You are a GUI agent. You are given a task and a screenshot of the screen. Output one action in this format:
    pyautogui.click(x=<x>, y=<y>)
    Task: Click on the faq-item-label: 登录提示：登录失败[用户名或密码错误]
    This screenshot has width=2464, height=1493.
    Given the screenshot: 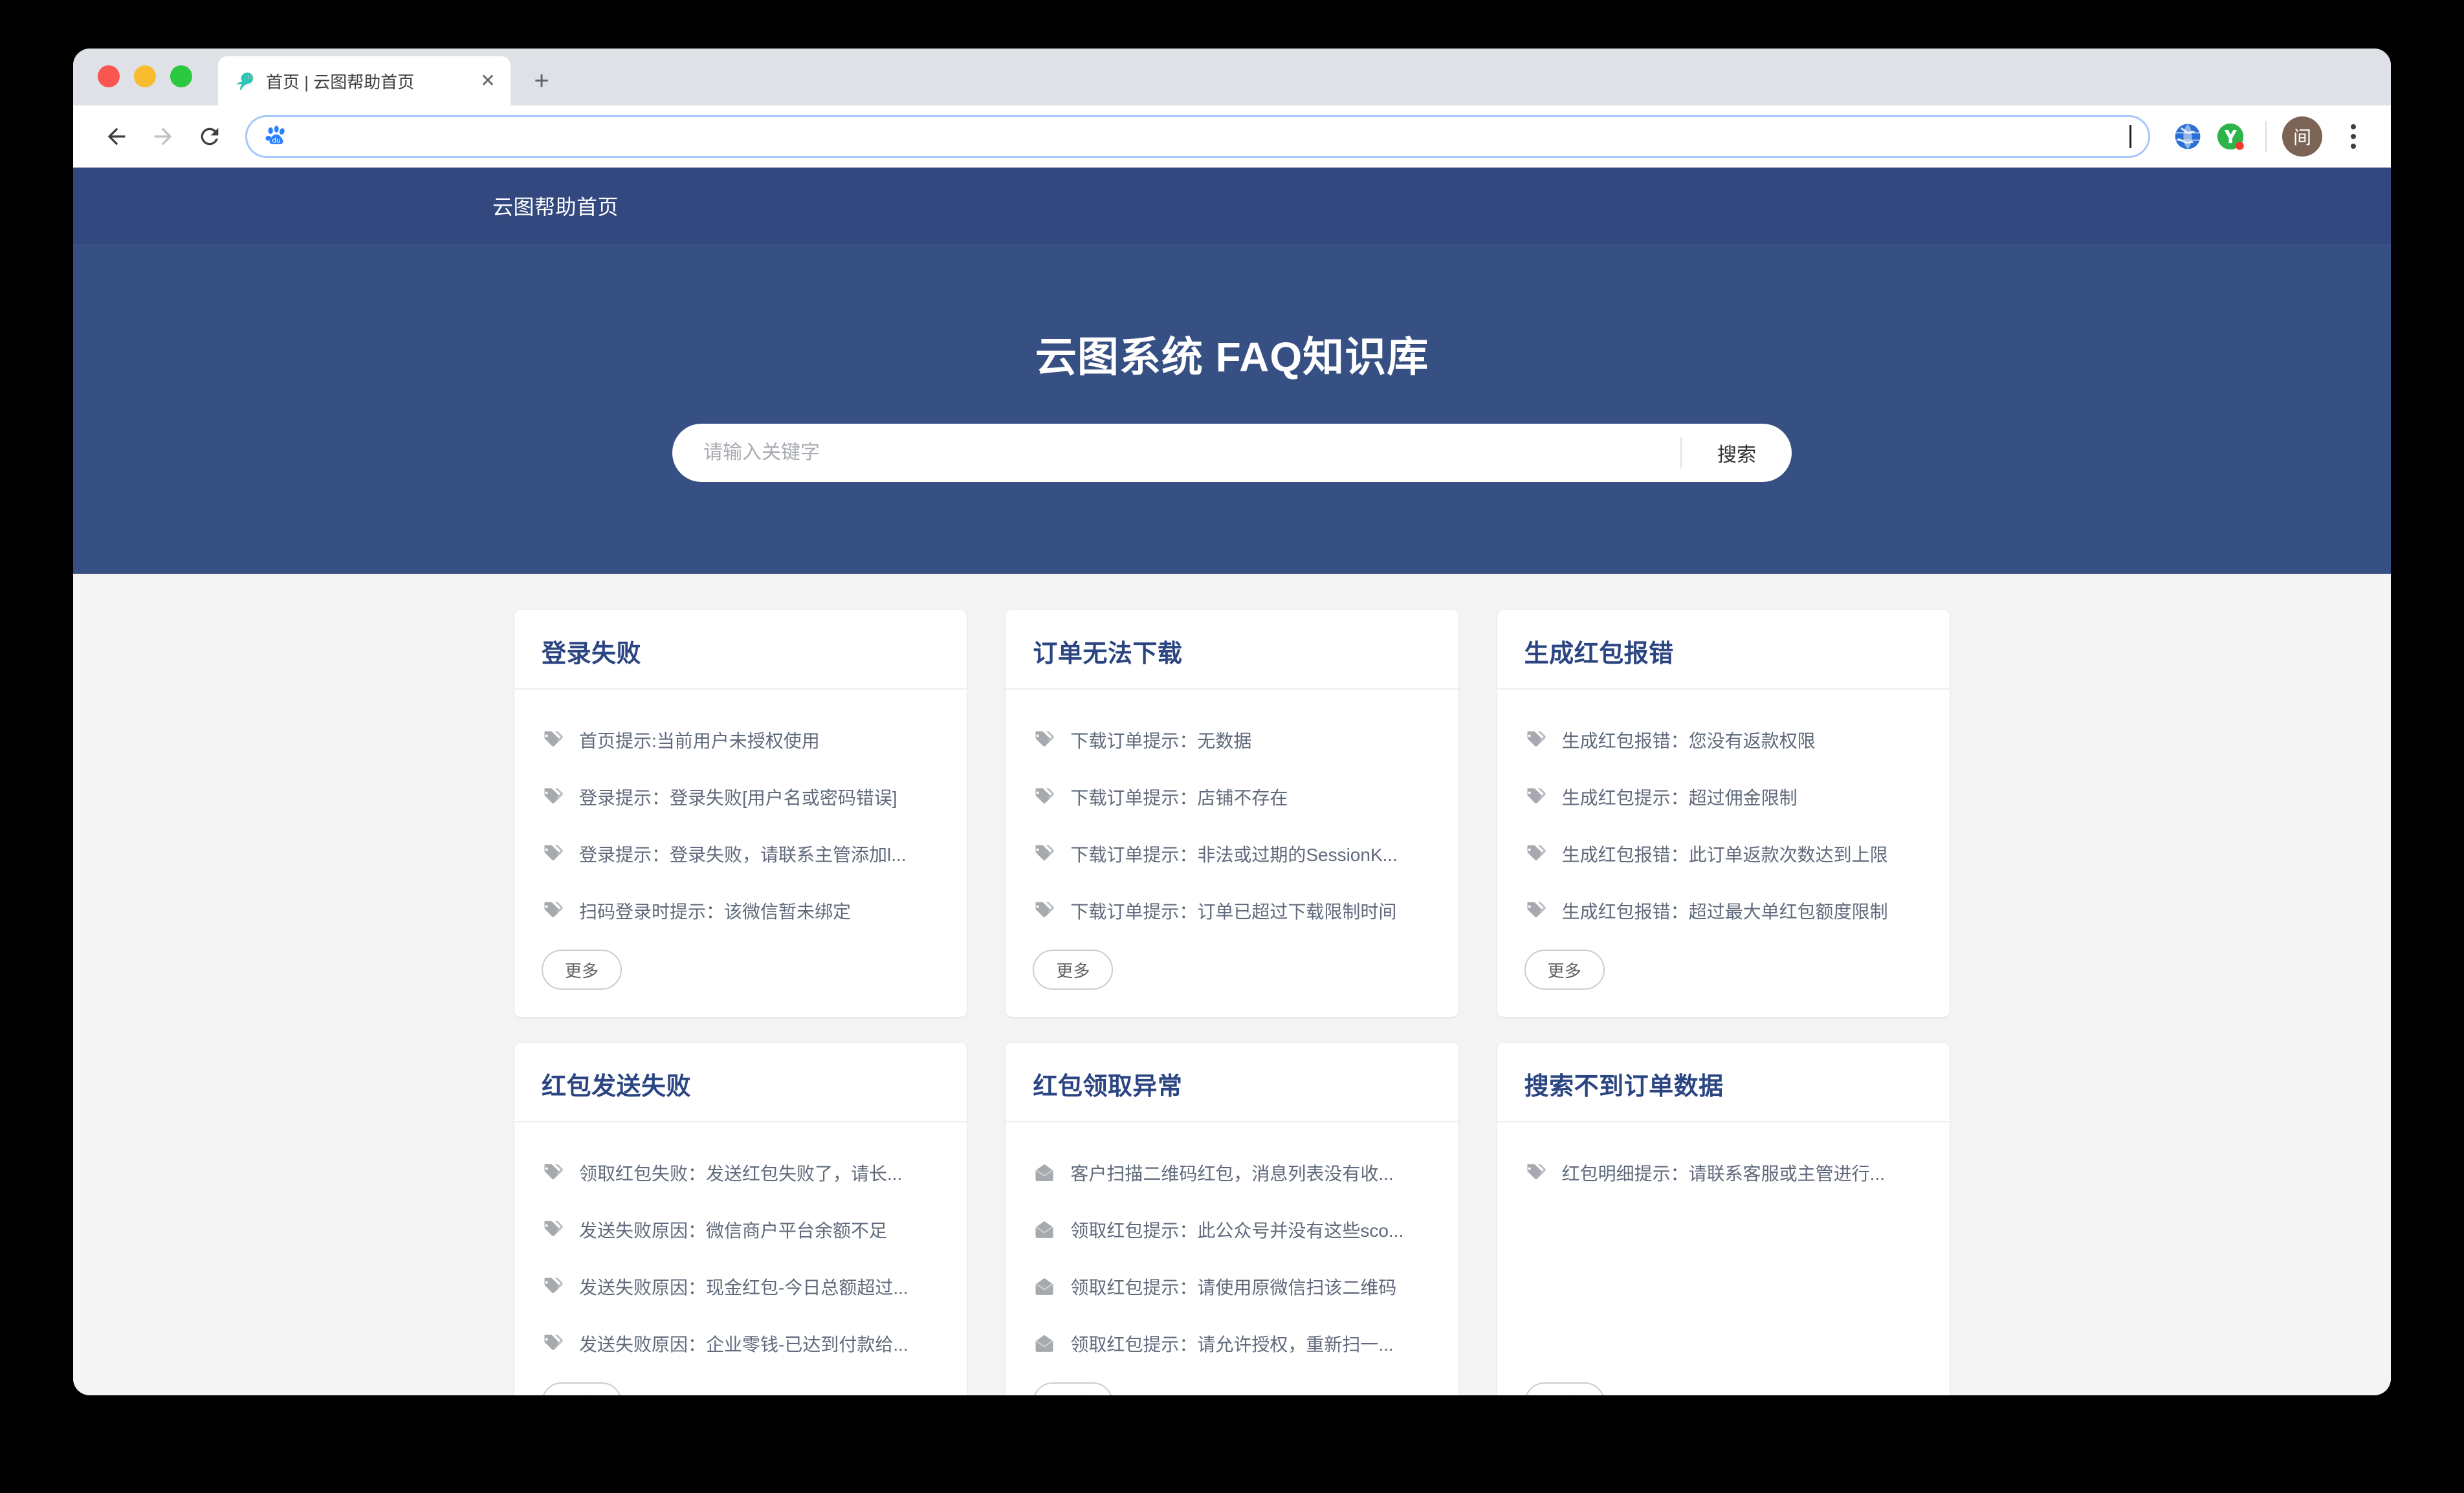 What is the action you would take?
    pyautogui.click(x=738, y=798)
    